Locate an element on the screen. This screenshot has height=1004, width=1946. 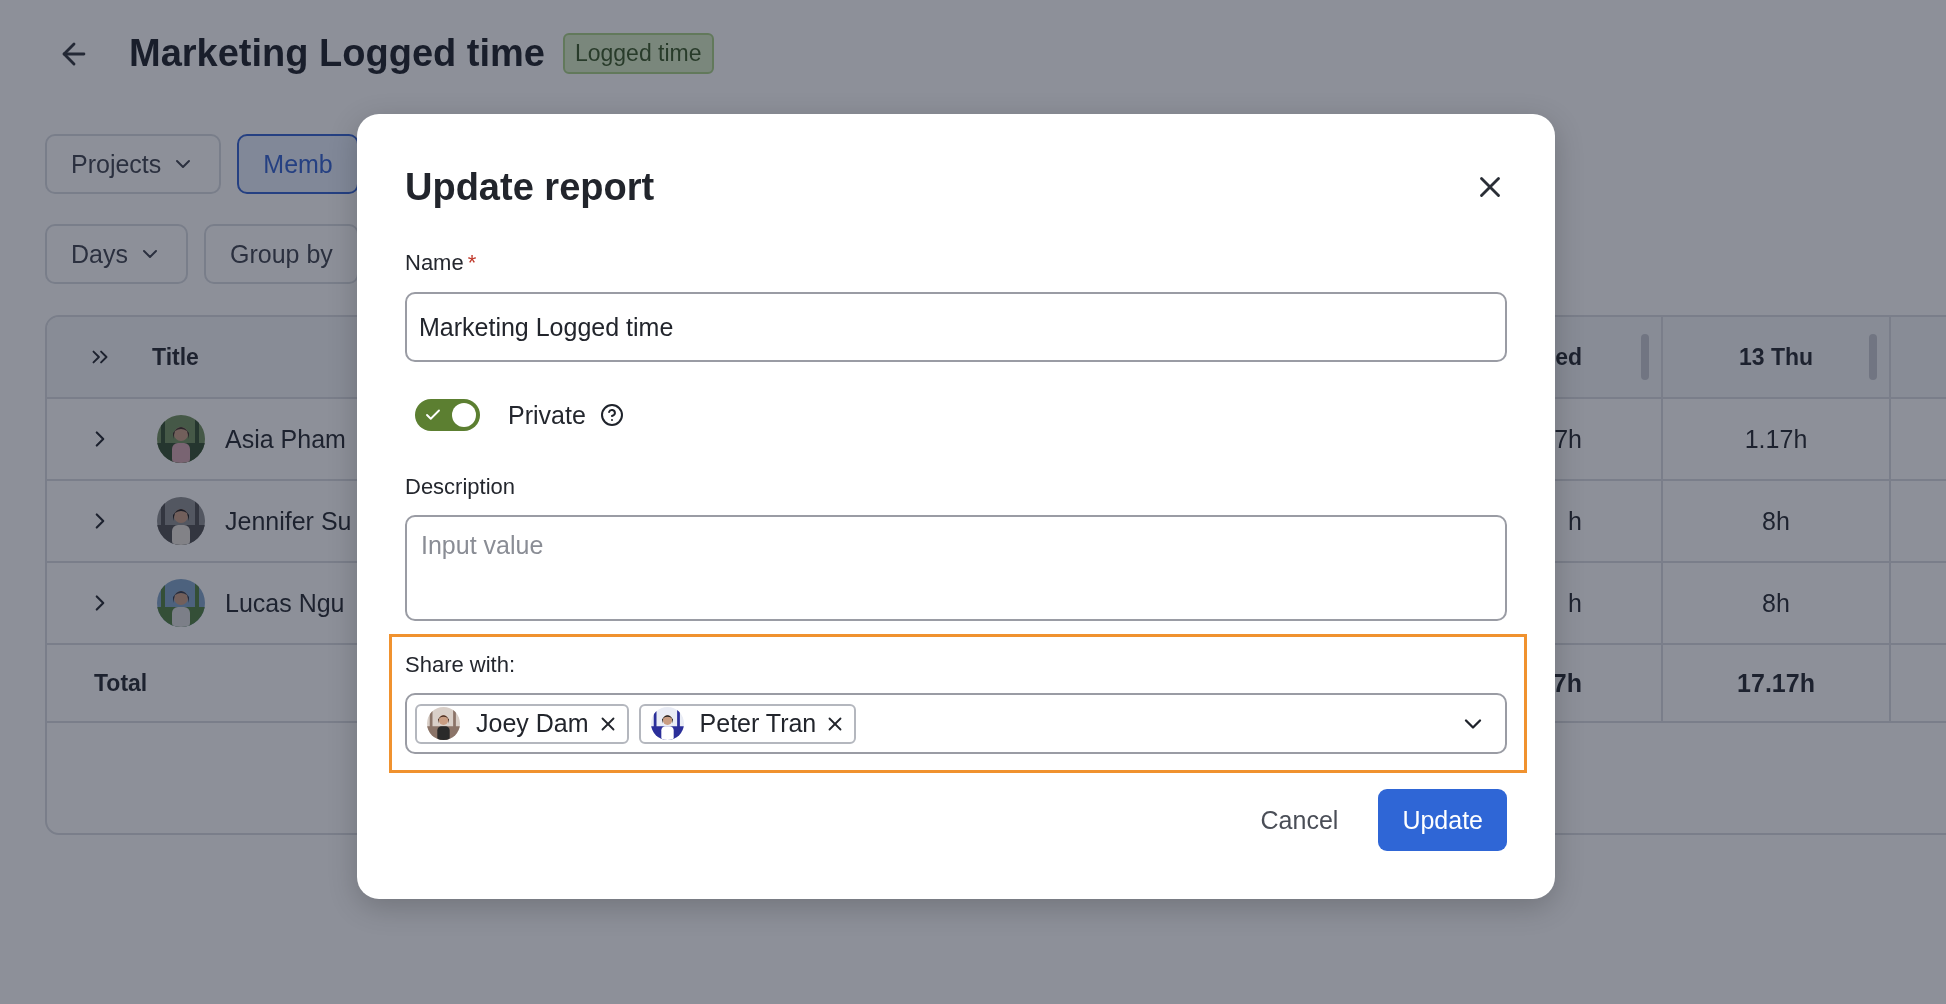
field-label: Description is located at coordinates (461, 487).